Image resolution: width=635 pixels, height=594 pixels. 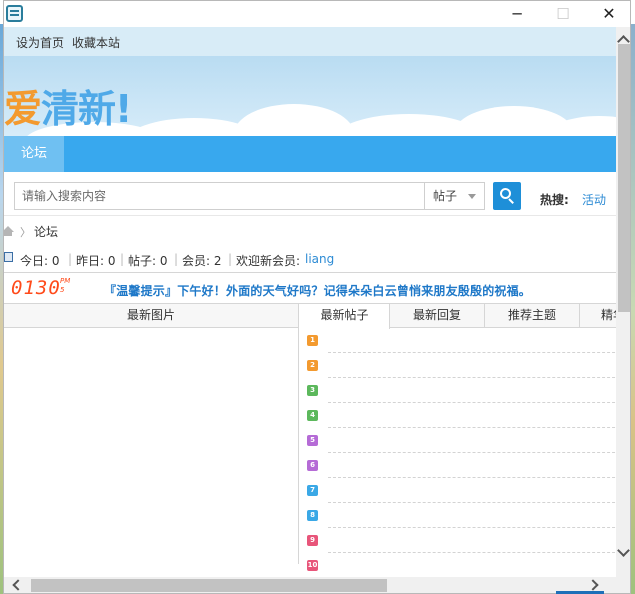 What do you see at coordinates (310, 96) in the screenshot?
I see `site-banner: 爱清新!` at bounding box center [310, 96].